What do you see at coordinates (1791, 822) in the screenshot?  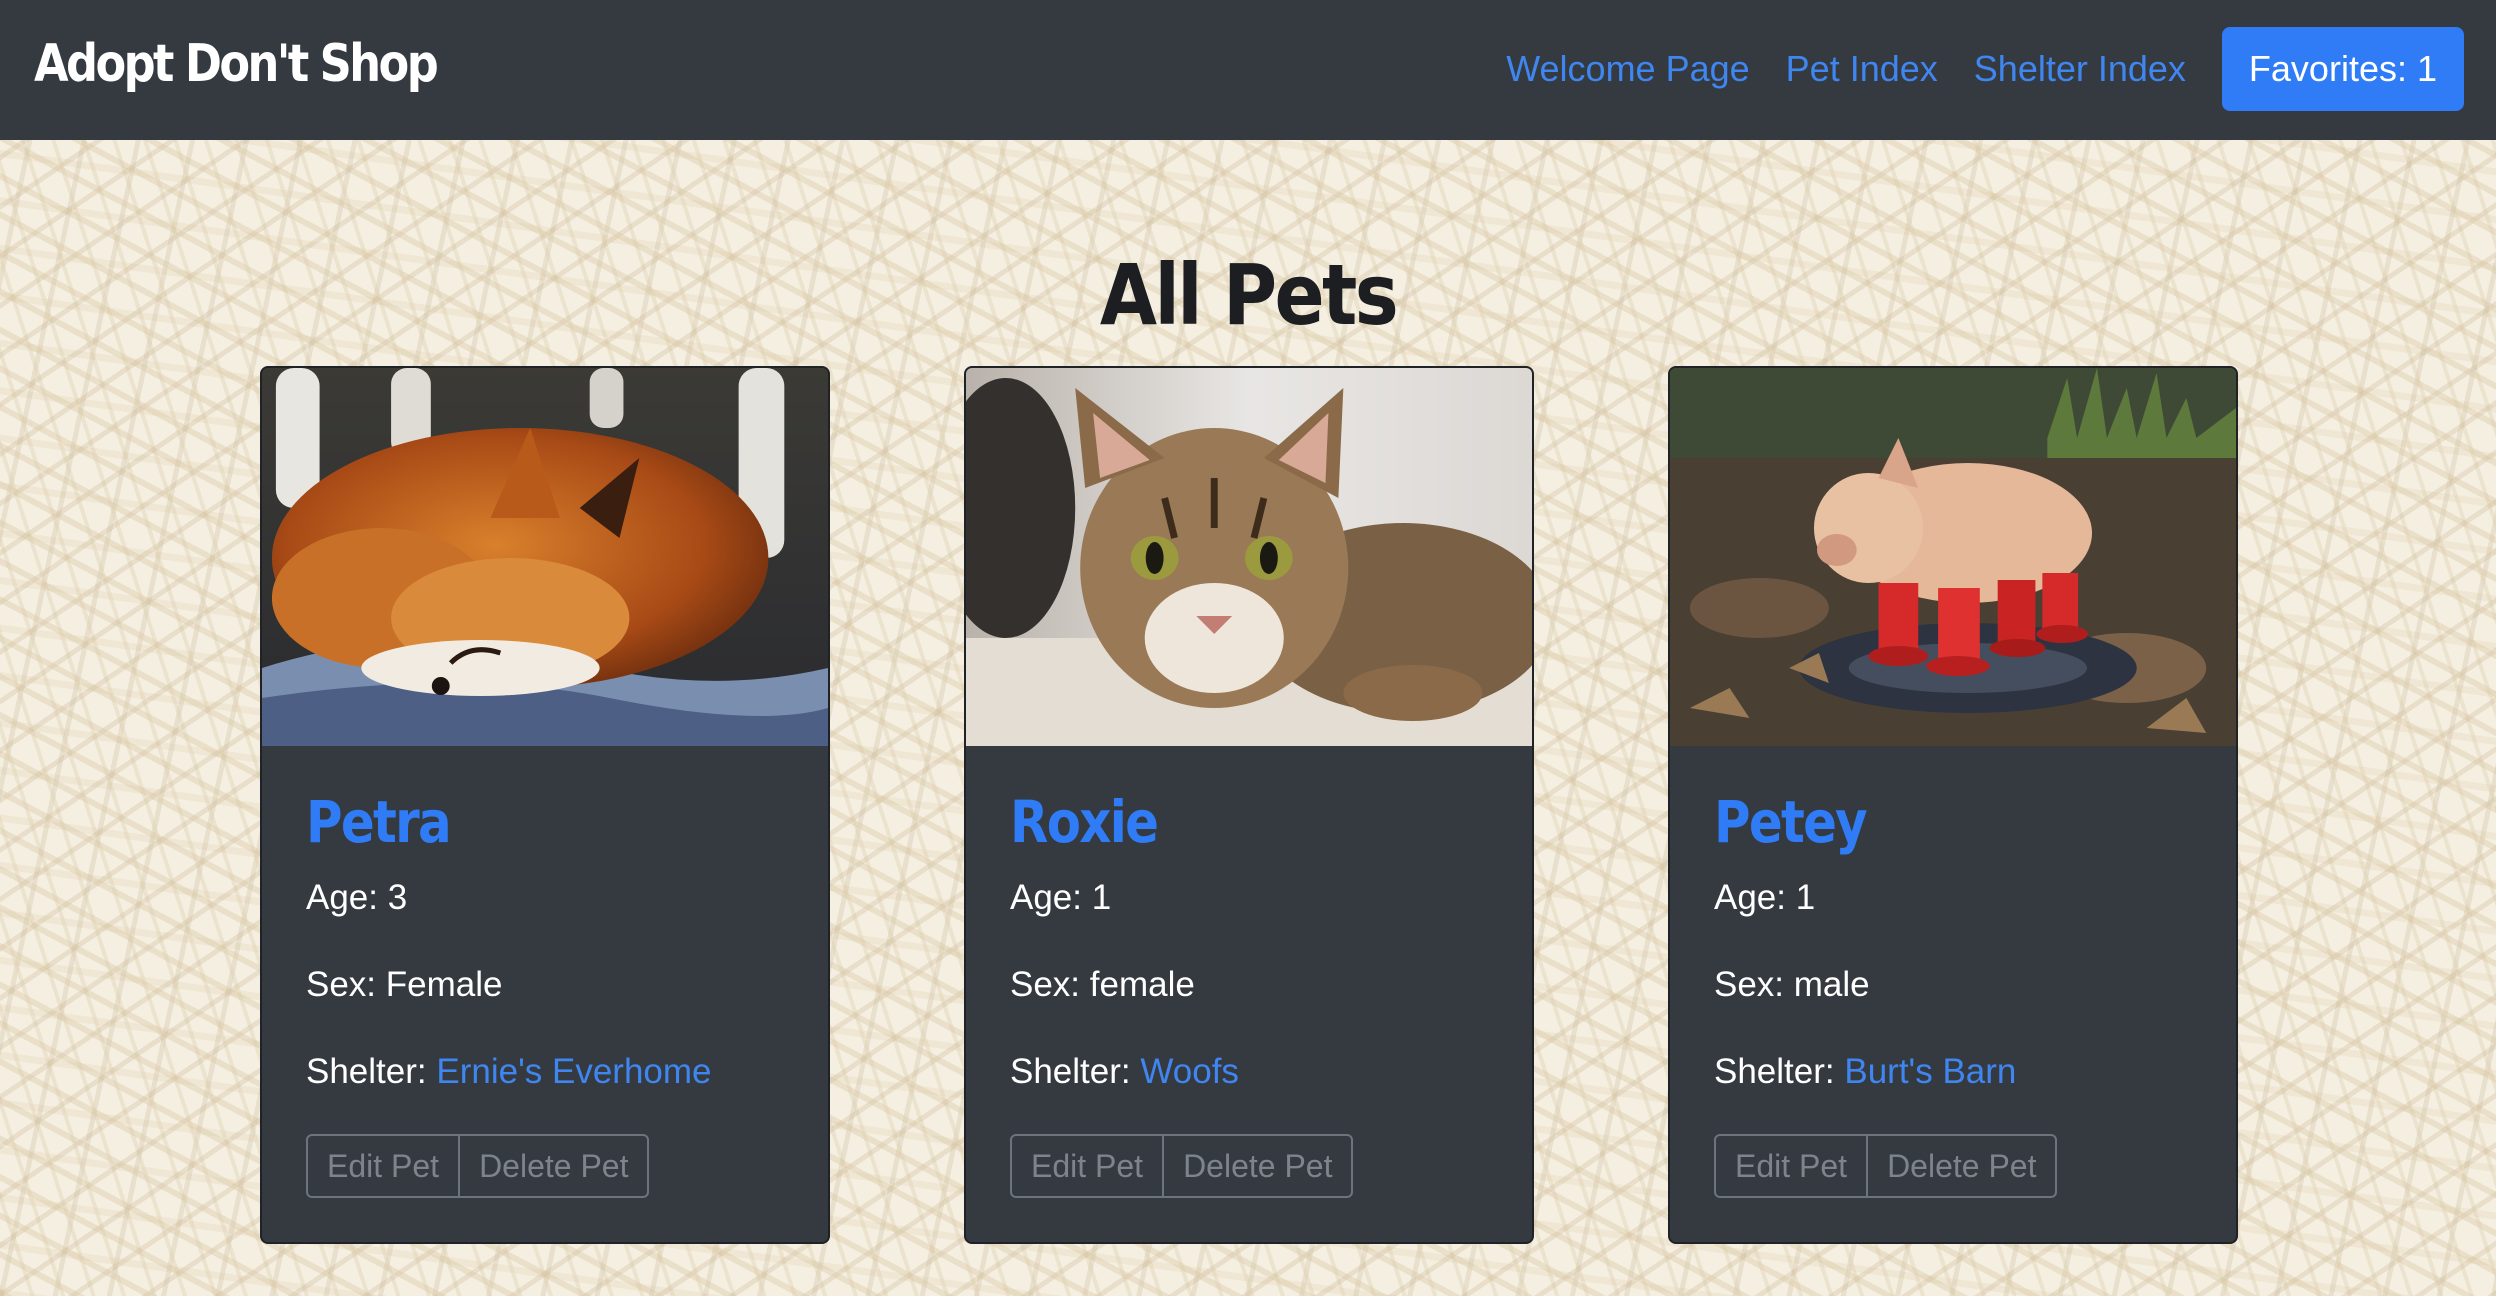 I see `pet-name-link: Petey` at bounding box center [1791, 822].